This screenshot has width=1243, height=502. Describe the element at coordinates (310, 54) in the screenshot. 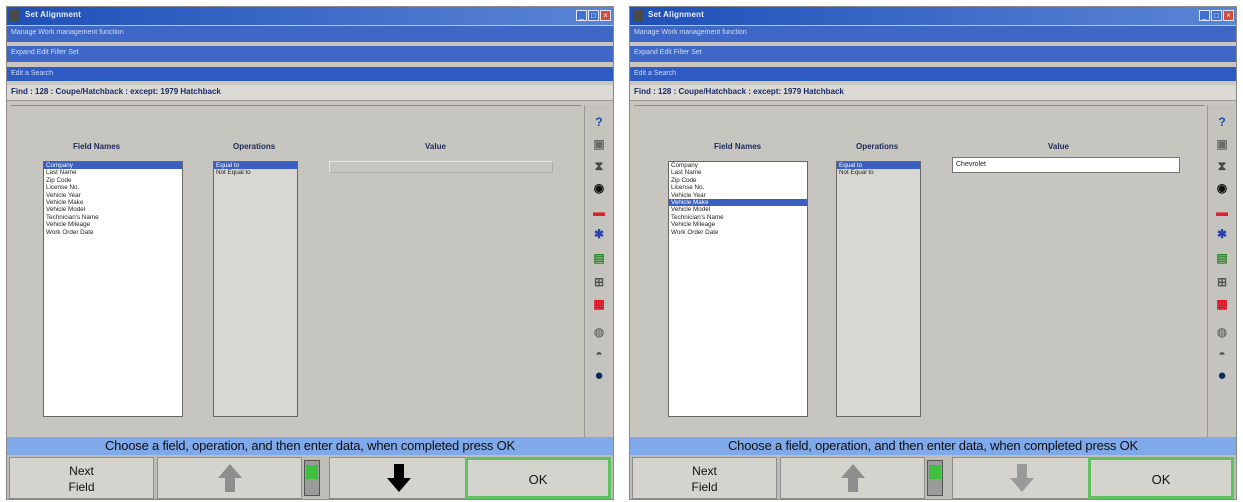

I see `subtitle-bar-2: Expand Edit Filter Set` at that location.